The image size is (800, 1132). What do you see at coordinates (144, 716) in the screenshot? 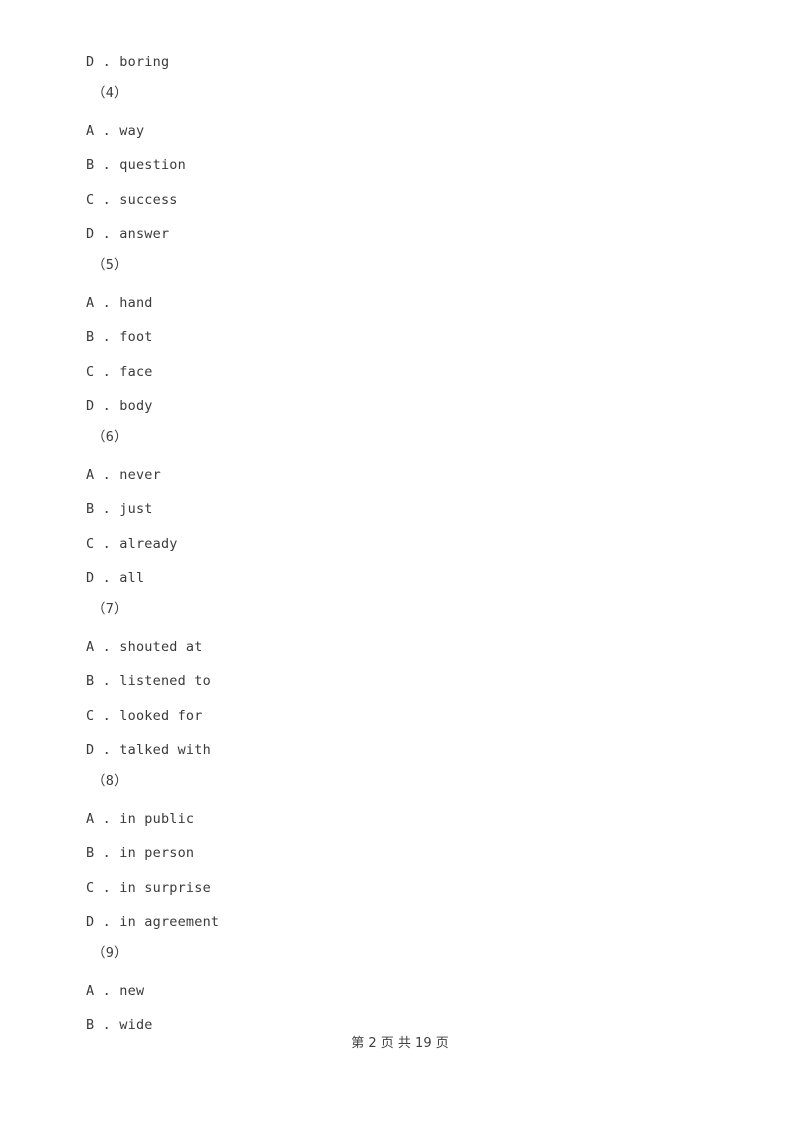
I see `answer-option: C . looked for` at bounding box center [144, 716].